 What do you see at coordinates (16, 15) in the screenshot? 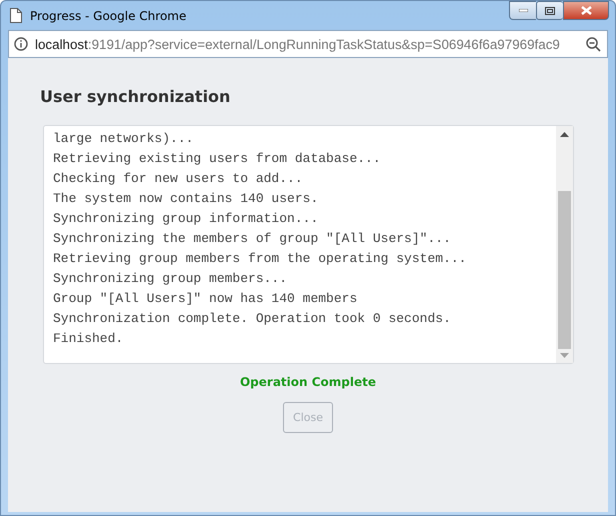
I see `page-icon` at bounding box center [16, 15].